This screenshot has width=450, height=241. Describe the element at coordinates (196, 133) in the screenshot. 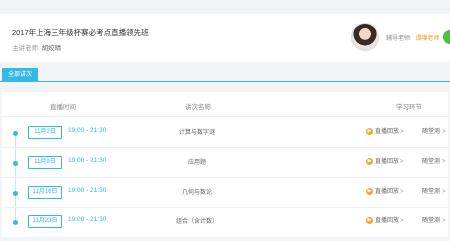

I see `lesson-name: 计算与数字谜` at that location.